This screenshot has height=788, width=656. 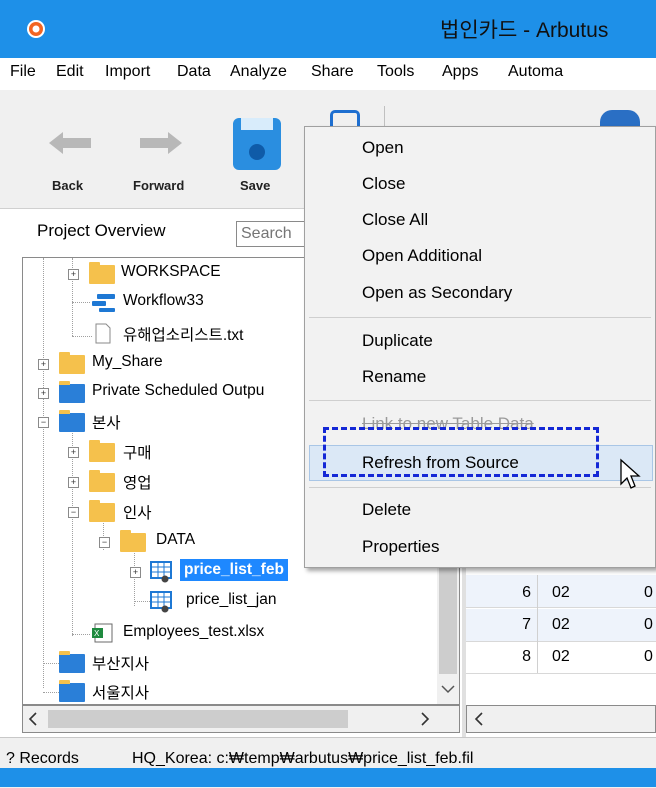 What do you see at coordinates (255, 185) in the screenshot?
I see `save-label: Save` at bounding box center [255, 185].